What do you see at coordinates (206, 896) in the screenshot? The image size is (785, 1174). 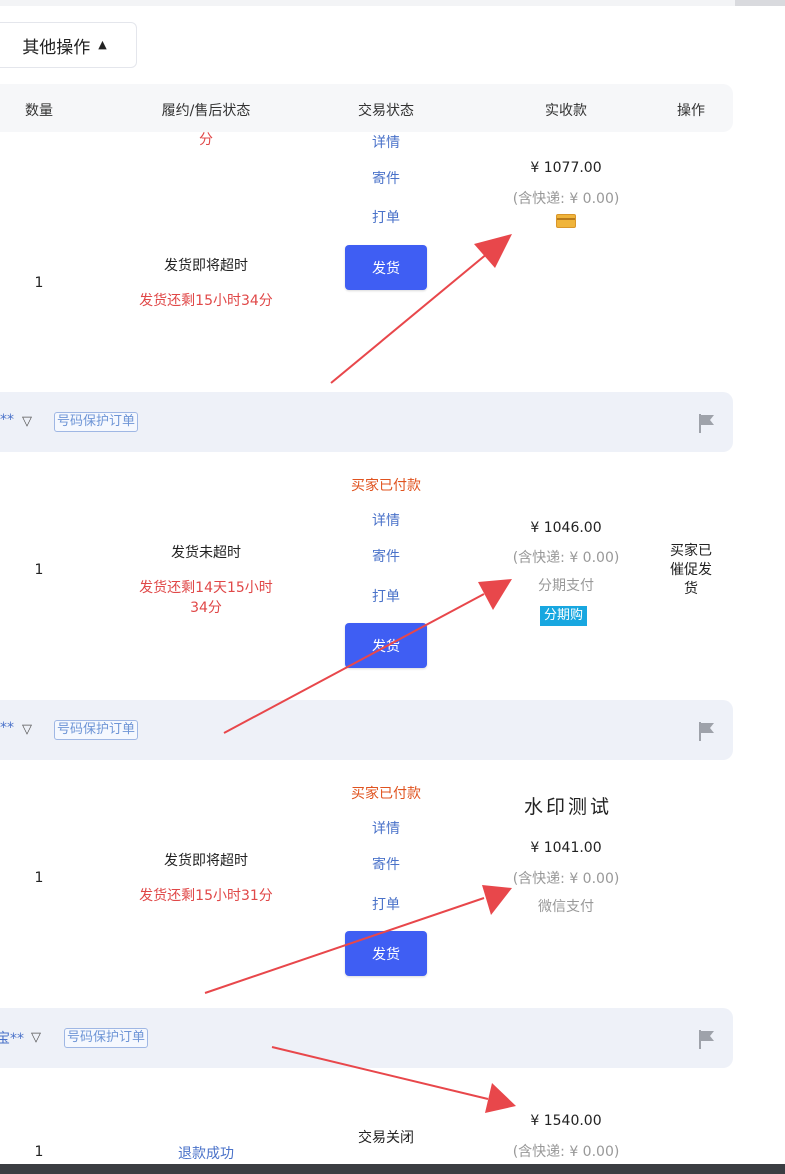 I see `remaining-time: 发货还剩15小时31分` at bounding box center [206, 896].